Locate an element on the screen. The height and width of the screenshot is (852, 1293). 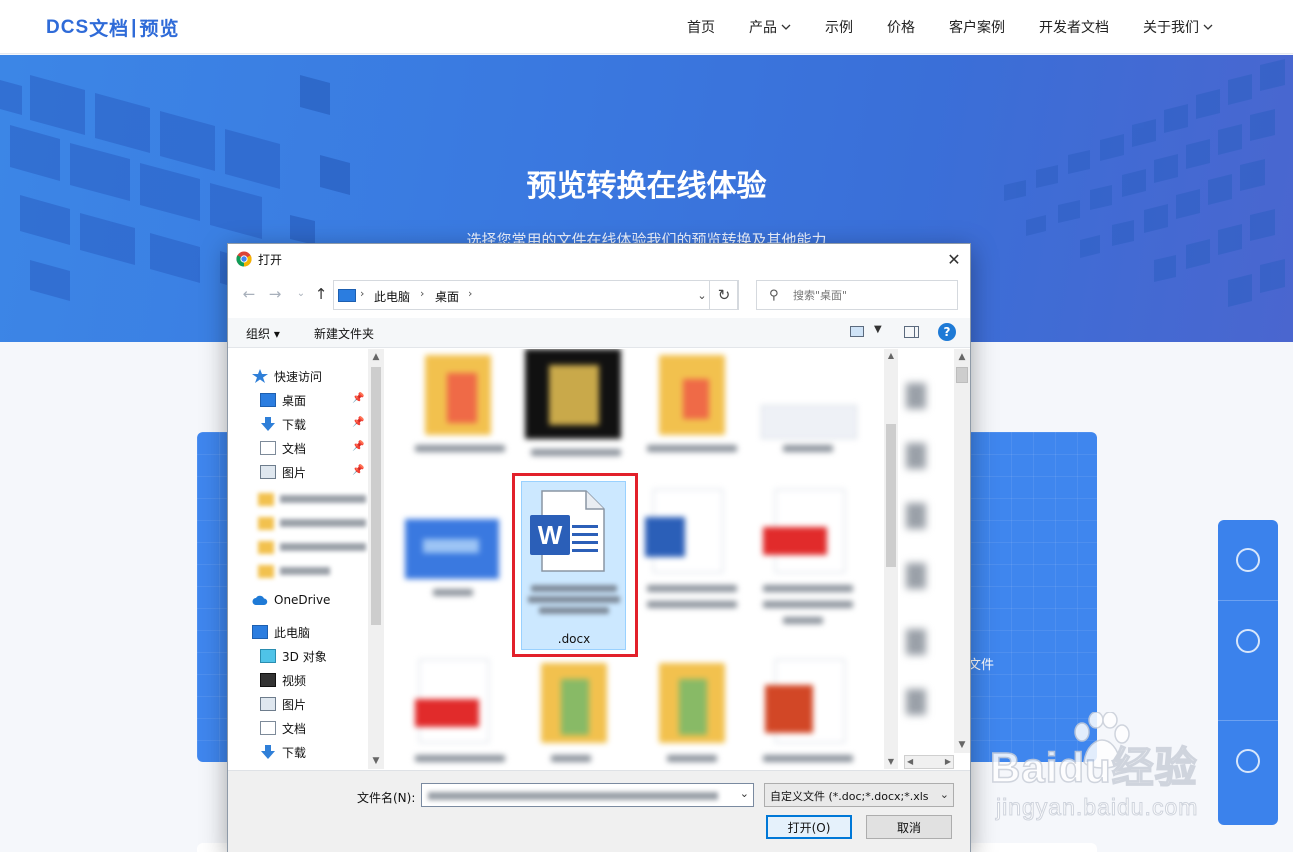
nav-home-label: 首页 is located at coordinates (701, 28).